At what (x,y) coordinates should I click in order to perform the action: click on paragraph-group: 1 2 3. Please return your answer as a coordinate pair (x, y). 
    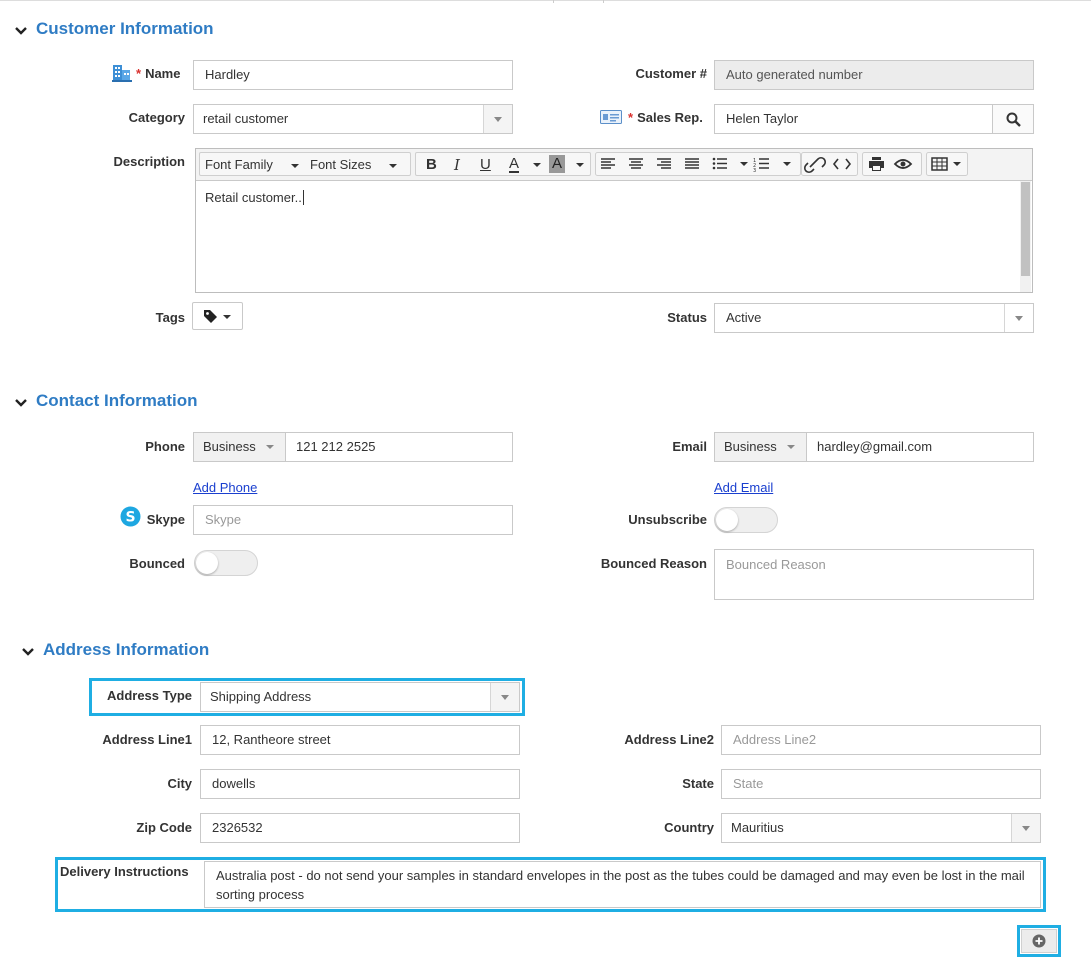
    Looking at the image, I should click on (698, 164).